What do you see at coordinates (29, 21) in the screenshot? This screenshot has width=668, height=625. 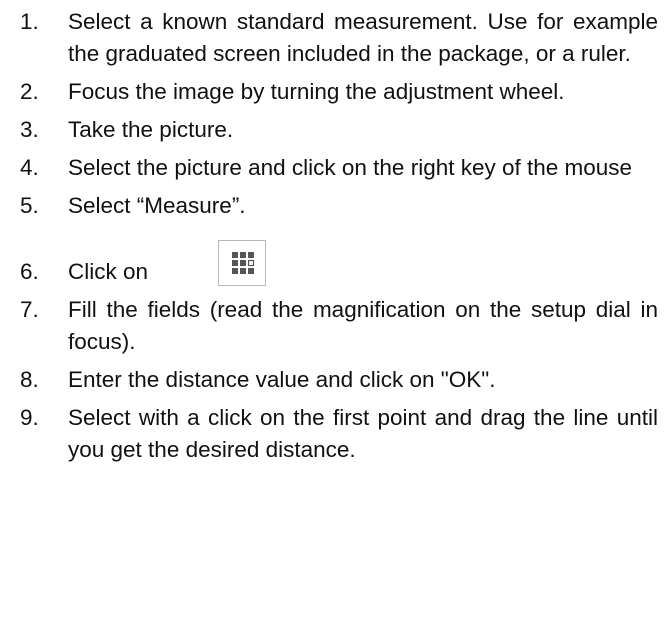 I see `step-number: 1.` at bounding box center [29, 21].